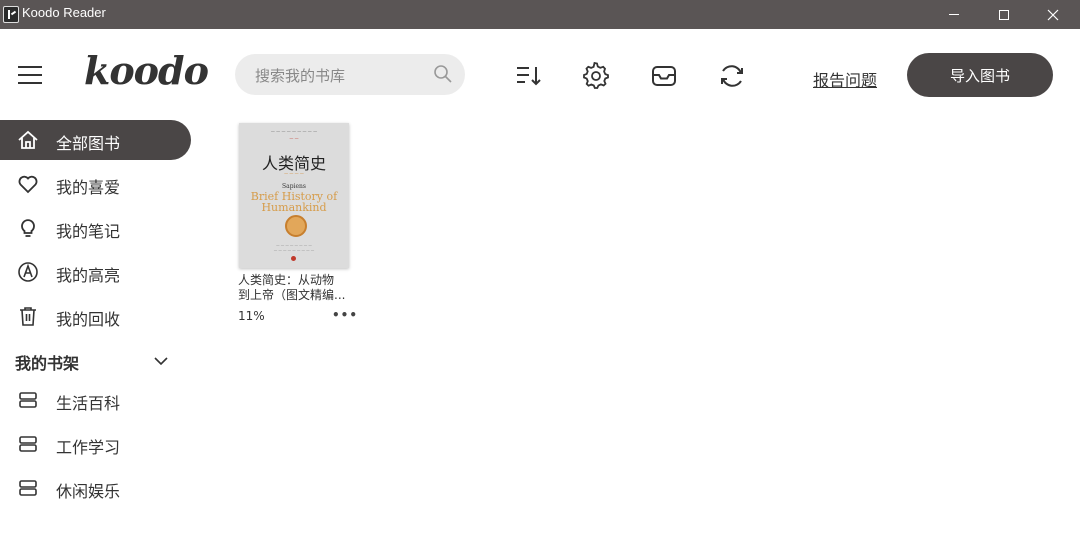  I want to click on sync-icon, so click(732, 76).